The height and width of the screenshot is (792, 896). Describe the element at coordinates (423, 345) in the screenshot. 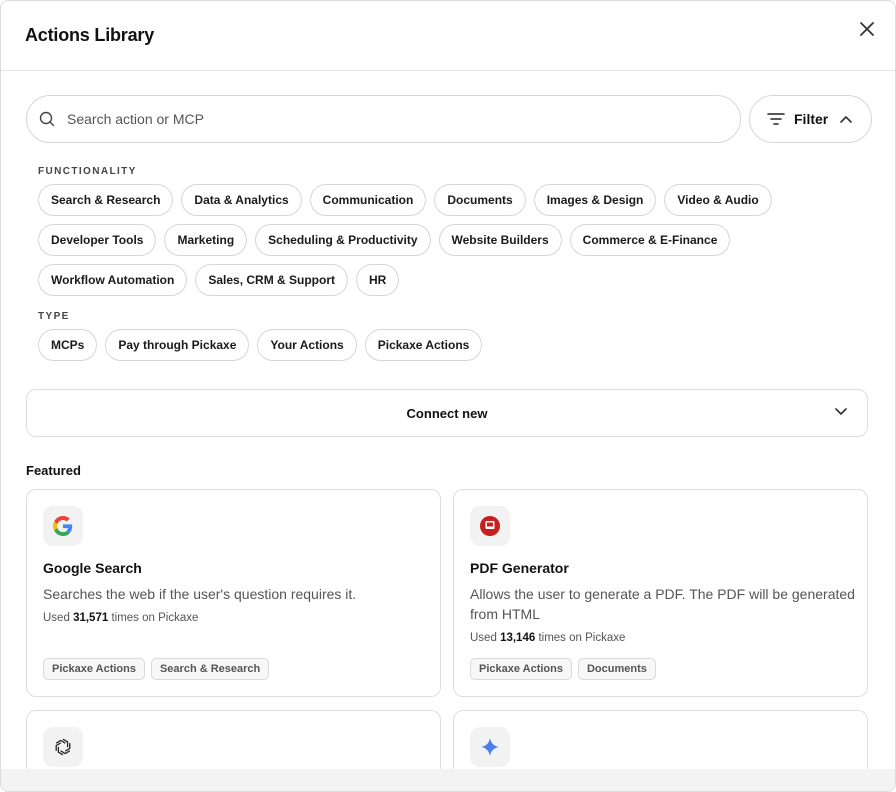

I see `chip-pickaxe-actions: Pickaxe Actions` at that location.